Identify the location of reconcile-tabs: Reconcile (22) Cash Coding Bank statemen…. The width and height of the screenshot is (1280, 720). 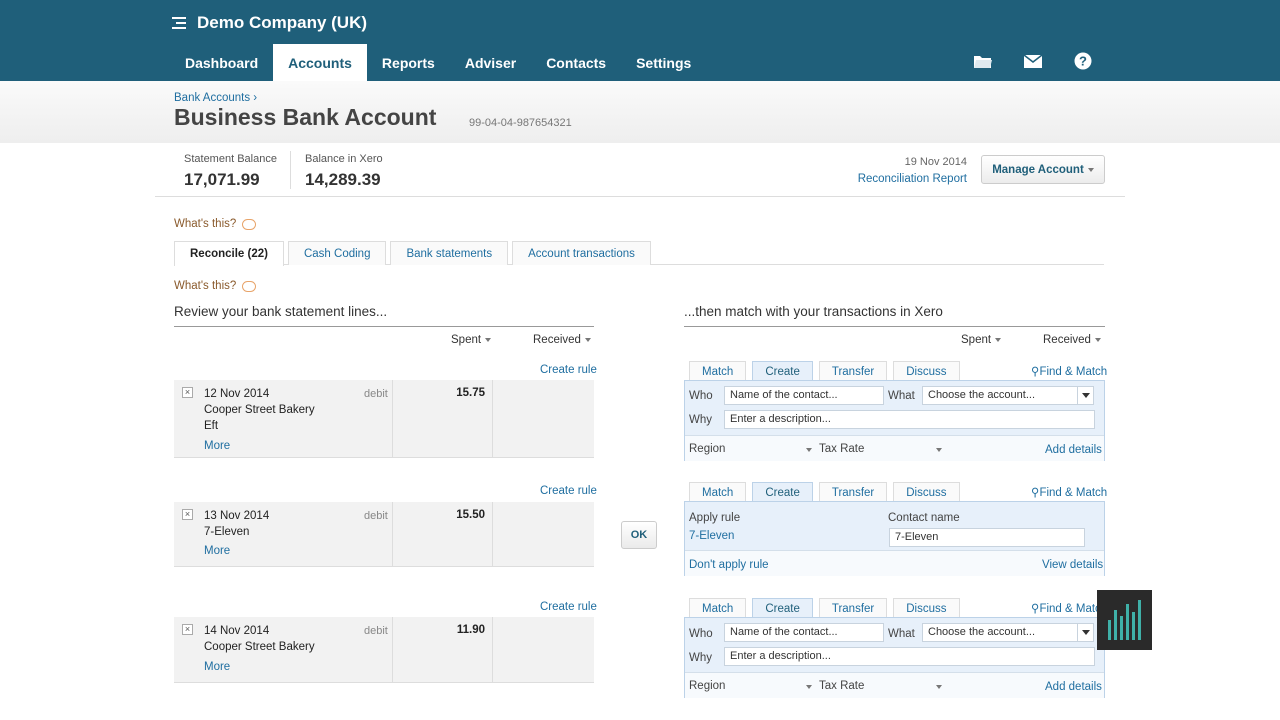
(639, 253).